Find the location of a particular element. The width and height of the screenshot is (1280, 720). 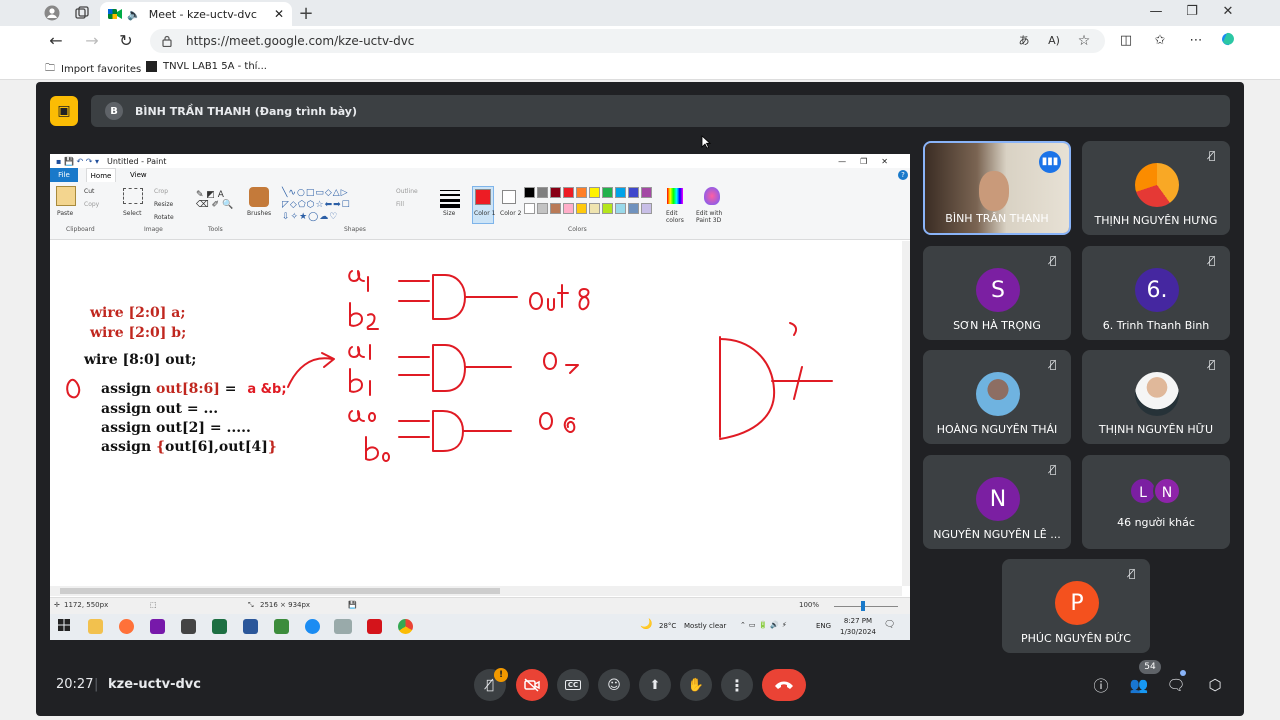

zoom-slider is located at coordinates (866, 606).